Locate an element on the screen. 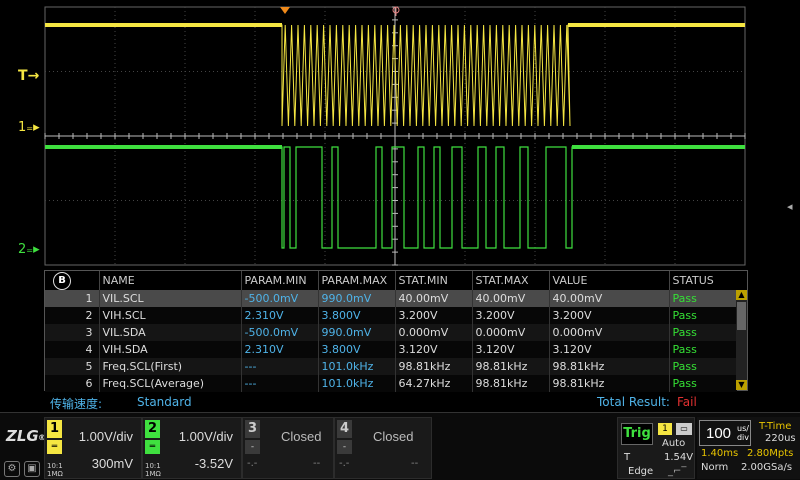 The width and height of the screenshot is (800, 480). scroll-up-arrow-icon: ▲ is located at coordinates (741, 295).